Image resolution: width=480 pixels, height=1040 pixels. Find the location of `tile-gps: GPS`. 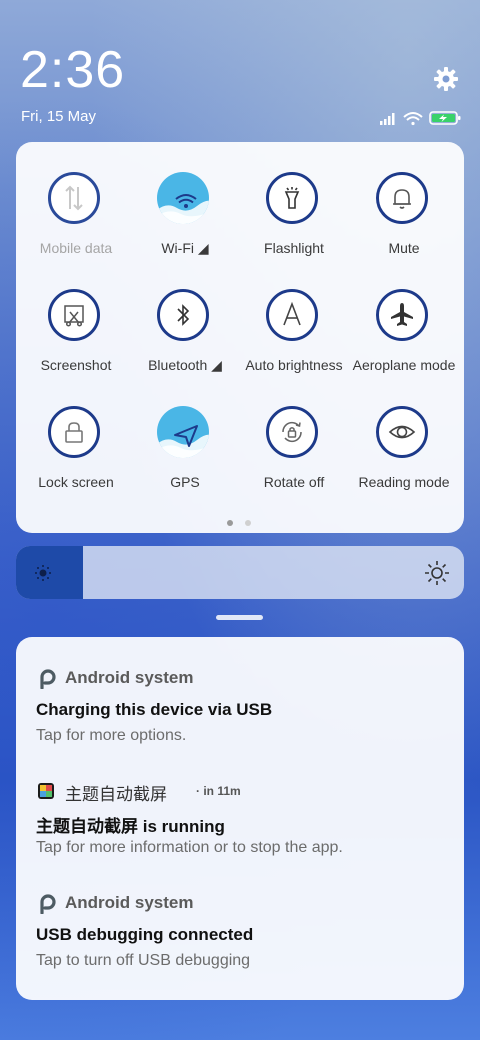

tile-gps: GPS is located at coordinates (185, 433).